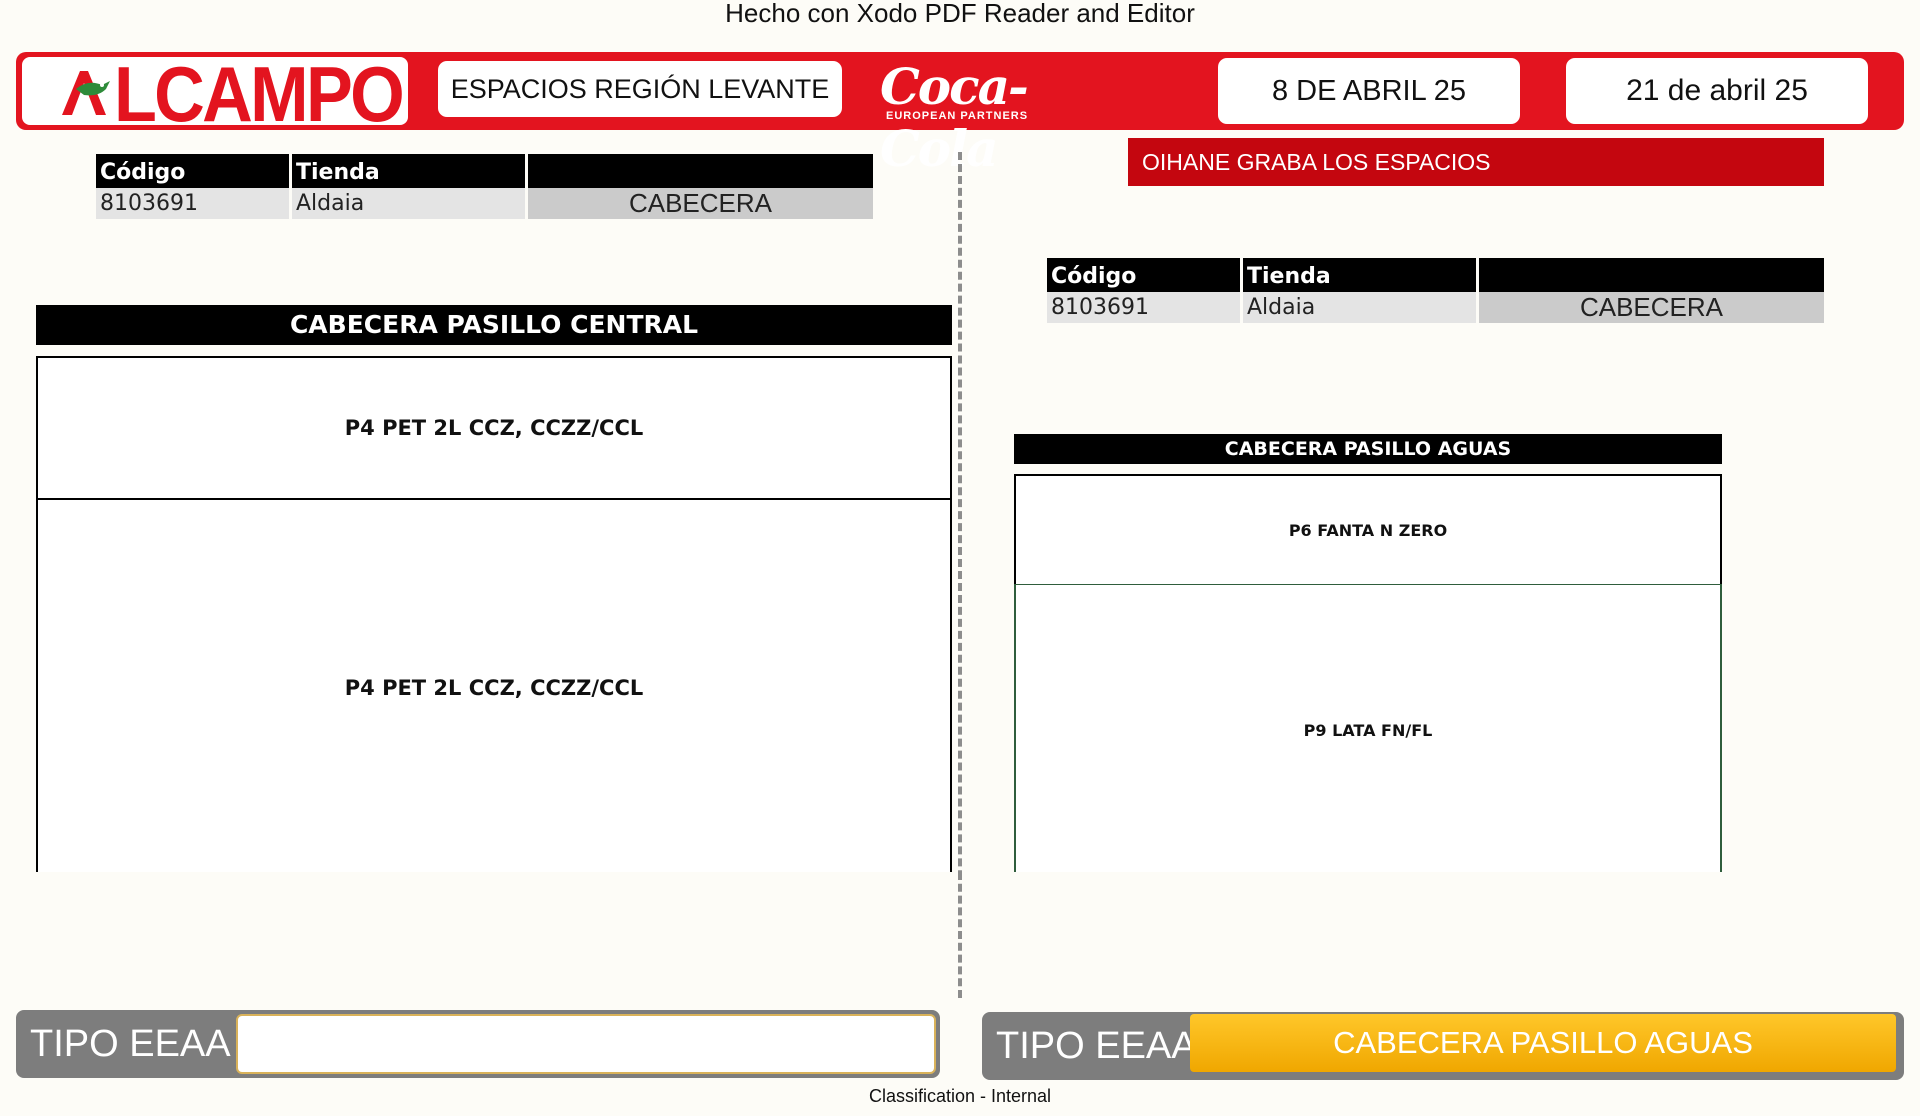  I want to click on notice-banner: OIHANE GRABA LOS ESPACIOS, so click(1476, 162).